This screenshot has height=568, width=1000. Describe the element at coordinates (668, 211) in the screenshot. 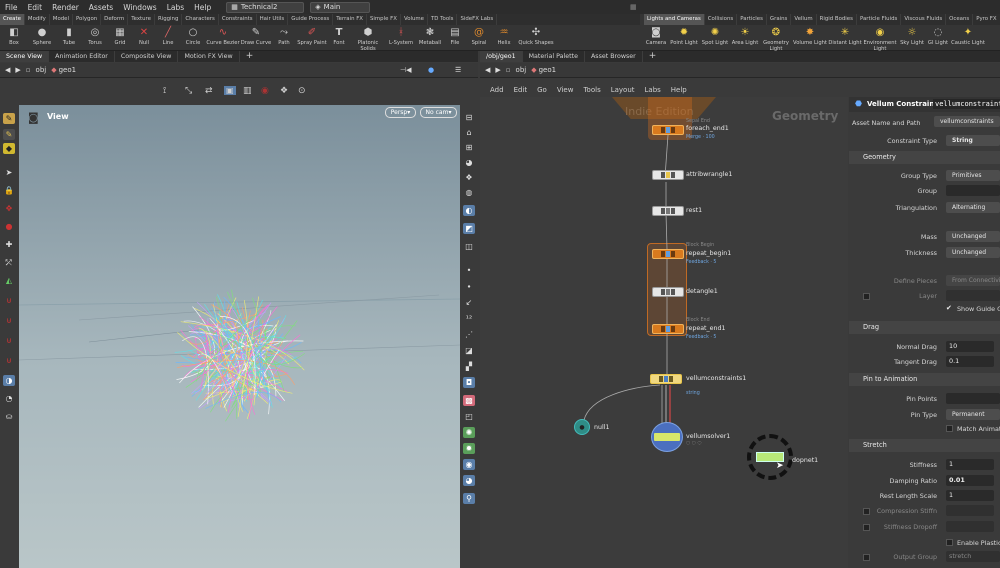

I see `node-rest1` at that location.